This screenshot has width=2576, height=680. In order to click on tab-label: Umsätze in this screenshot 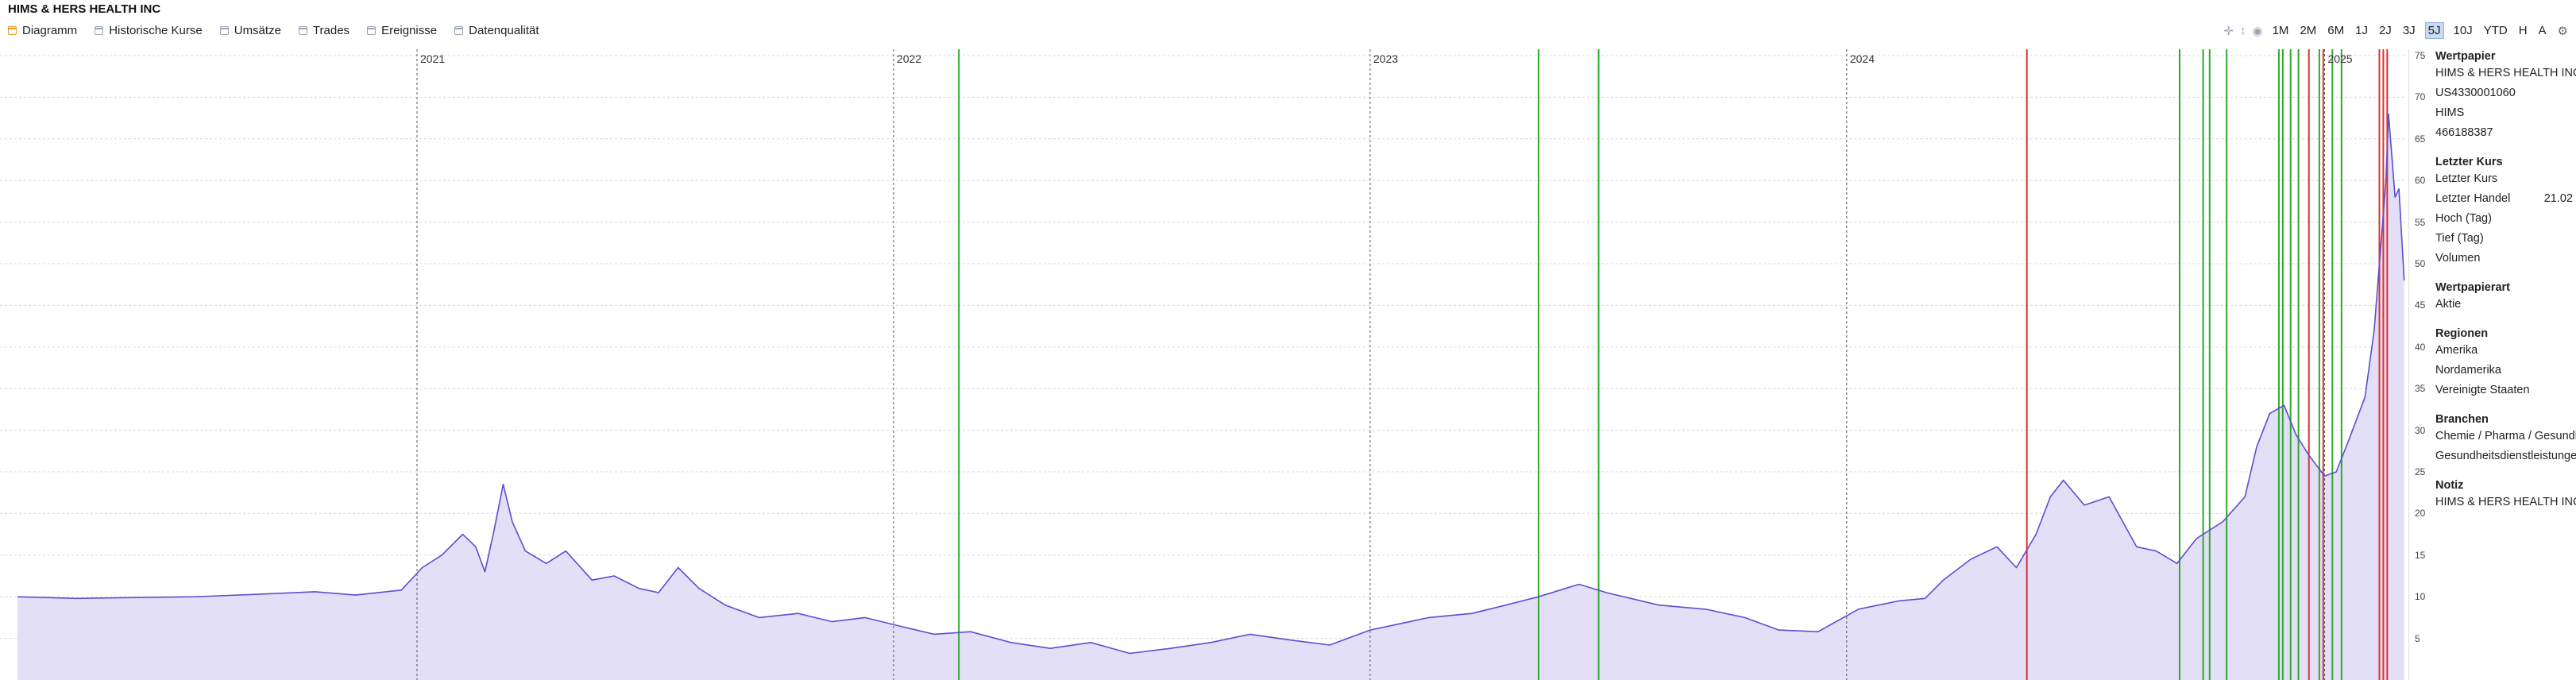, I will do `click(257, 30)`.